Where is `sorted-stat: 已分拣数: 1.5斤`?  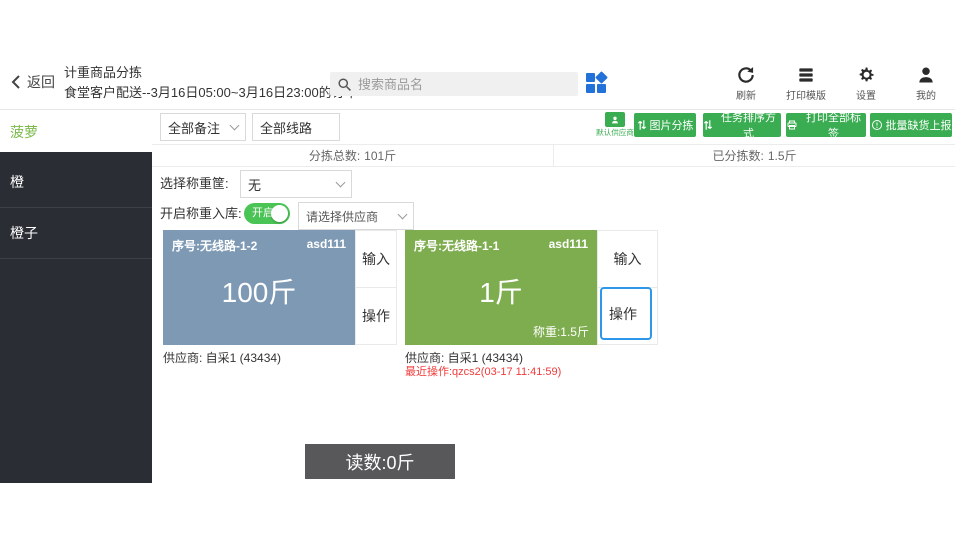 sorted-stat: 已分拣数: 1.5斤 is located at coordinates (754, 155).